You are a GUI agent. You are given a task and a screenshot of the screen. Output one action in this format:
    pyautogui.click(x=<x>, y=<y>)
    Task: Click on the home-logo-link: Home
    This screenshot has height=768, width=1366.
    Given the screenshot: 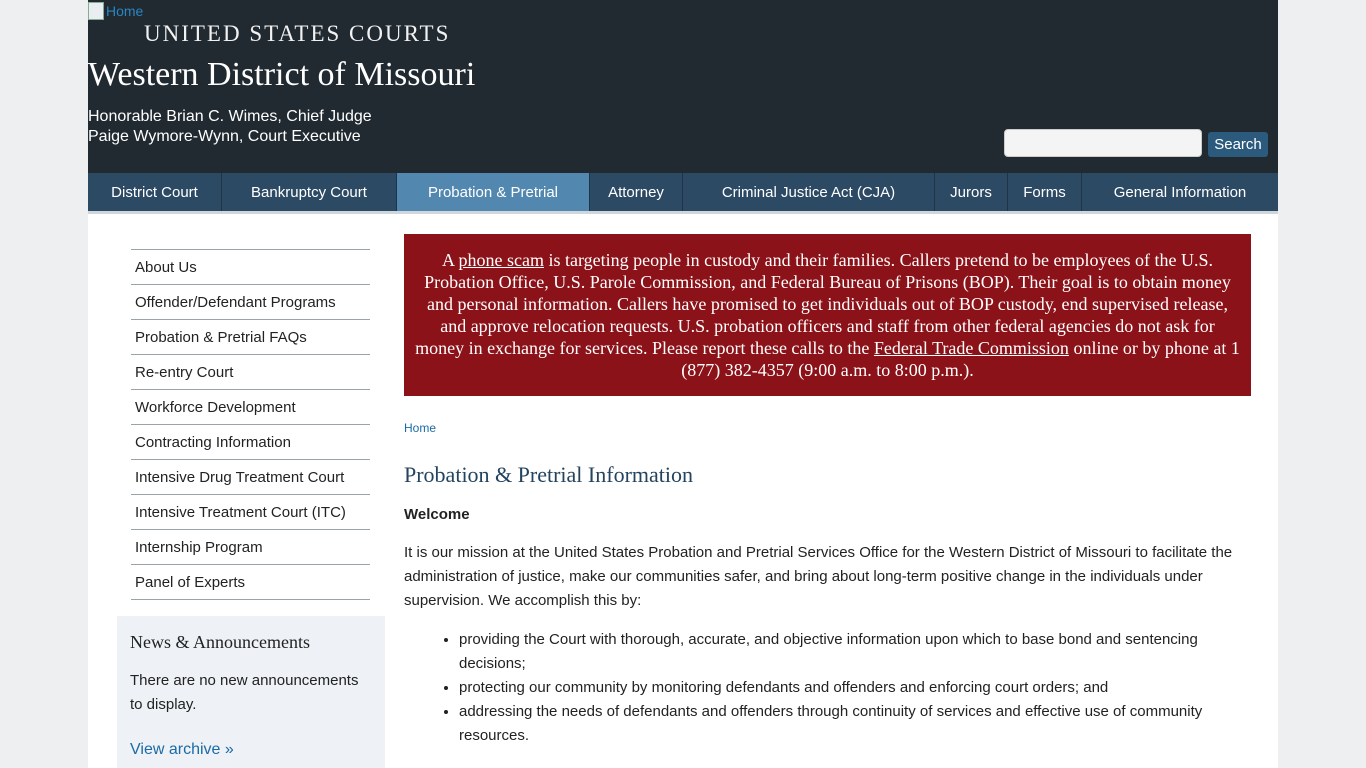 What is the action you would take?
    pyautogui.click(x=115, y=11)
    